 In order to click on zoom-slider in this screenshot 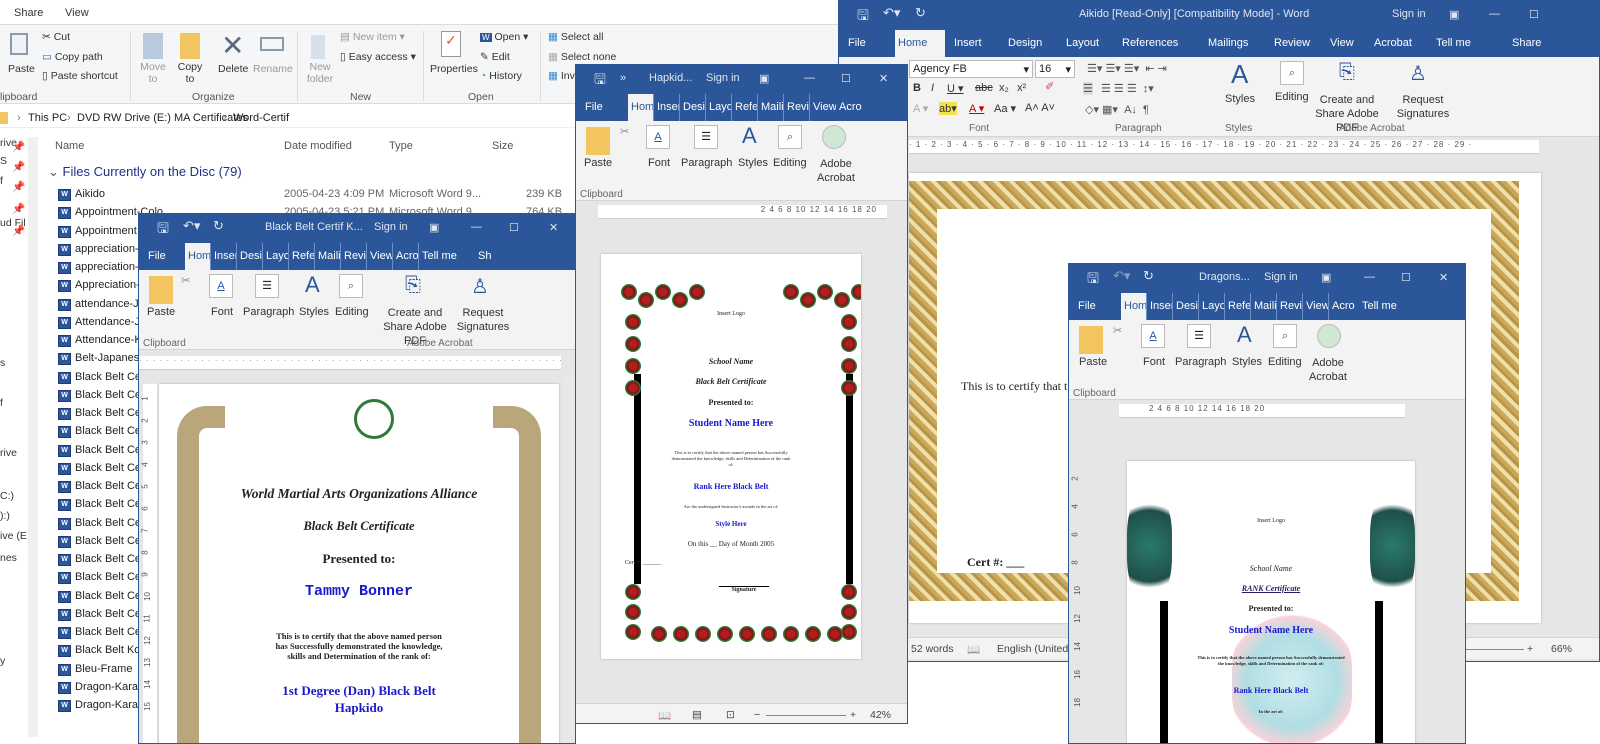, I will do `click(806, 715)`.